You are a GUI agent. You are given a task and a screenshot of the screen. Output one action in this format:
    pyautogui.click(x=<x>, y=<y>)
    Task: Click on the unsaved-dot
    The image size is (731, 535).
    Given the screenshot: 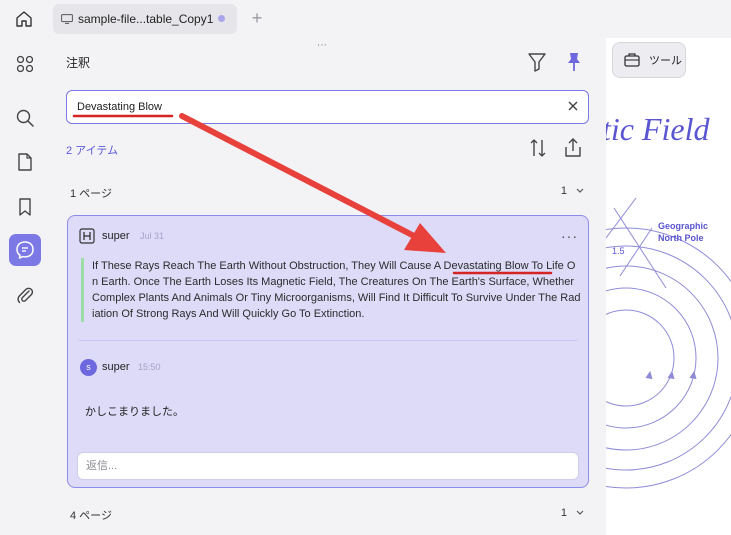 What is the action you would take?
    pyautogui.click(x=221, y=18)
    